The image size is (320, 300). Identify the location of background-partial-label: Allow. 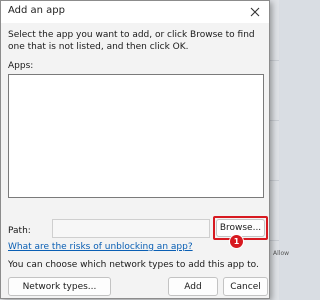
(281, 253).